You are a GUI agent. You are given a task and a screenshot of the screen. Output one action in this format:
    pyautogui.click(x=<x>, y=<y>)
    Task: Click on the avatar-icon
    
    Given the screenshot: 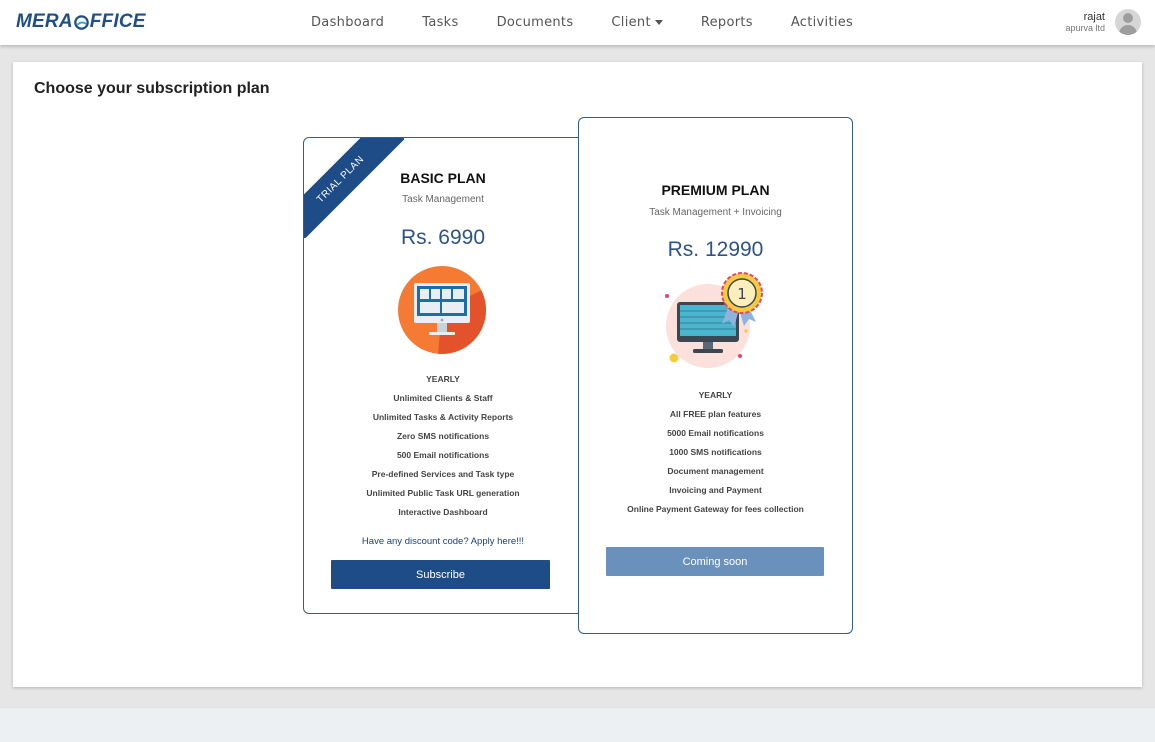 What is the action you would take?
    pyautogui.click(x=1128, y=22)
    